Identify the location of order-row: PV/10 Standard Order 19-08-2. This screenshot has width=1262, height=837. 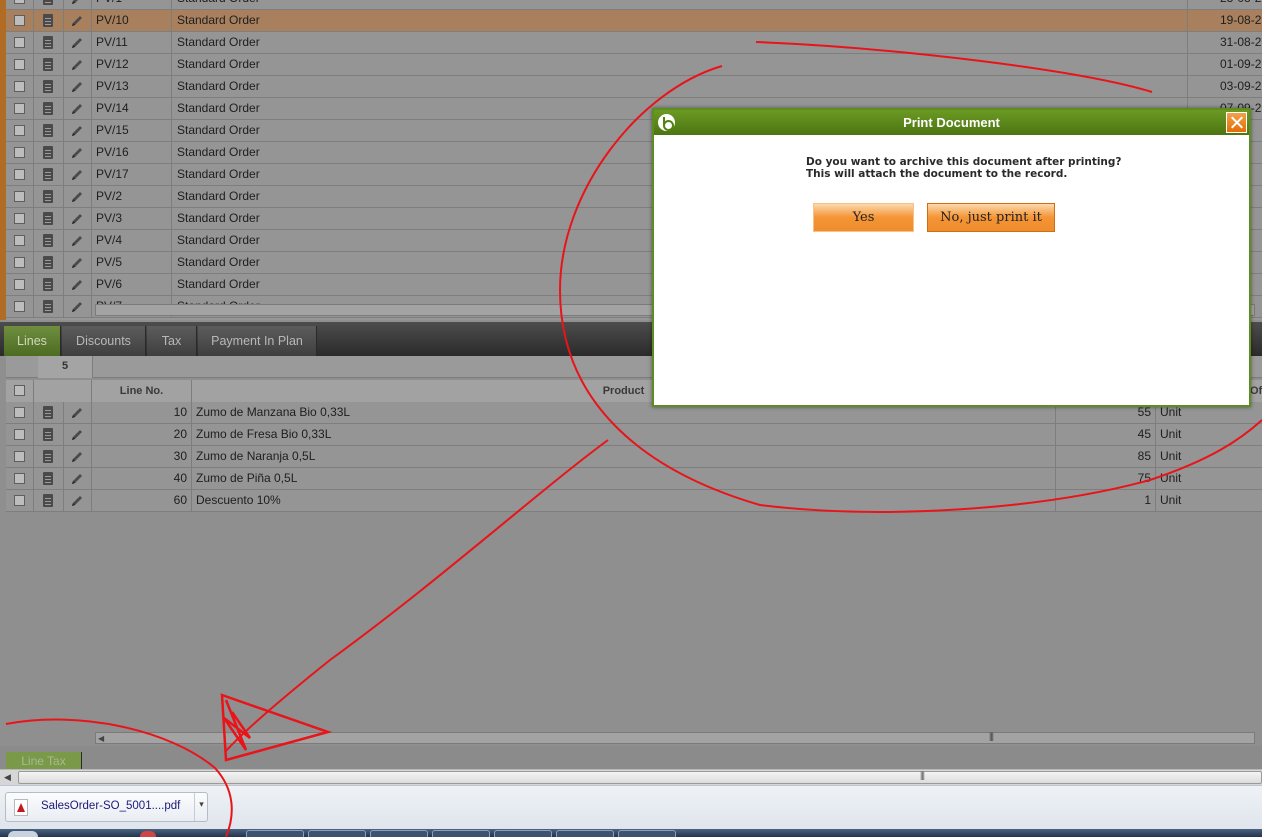
(634, 21).